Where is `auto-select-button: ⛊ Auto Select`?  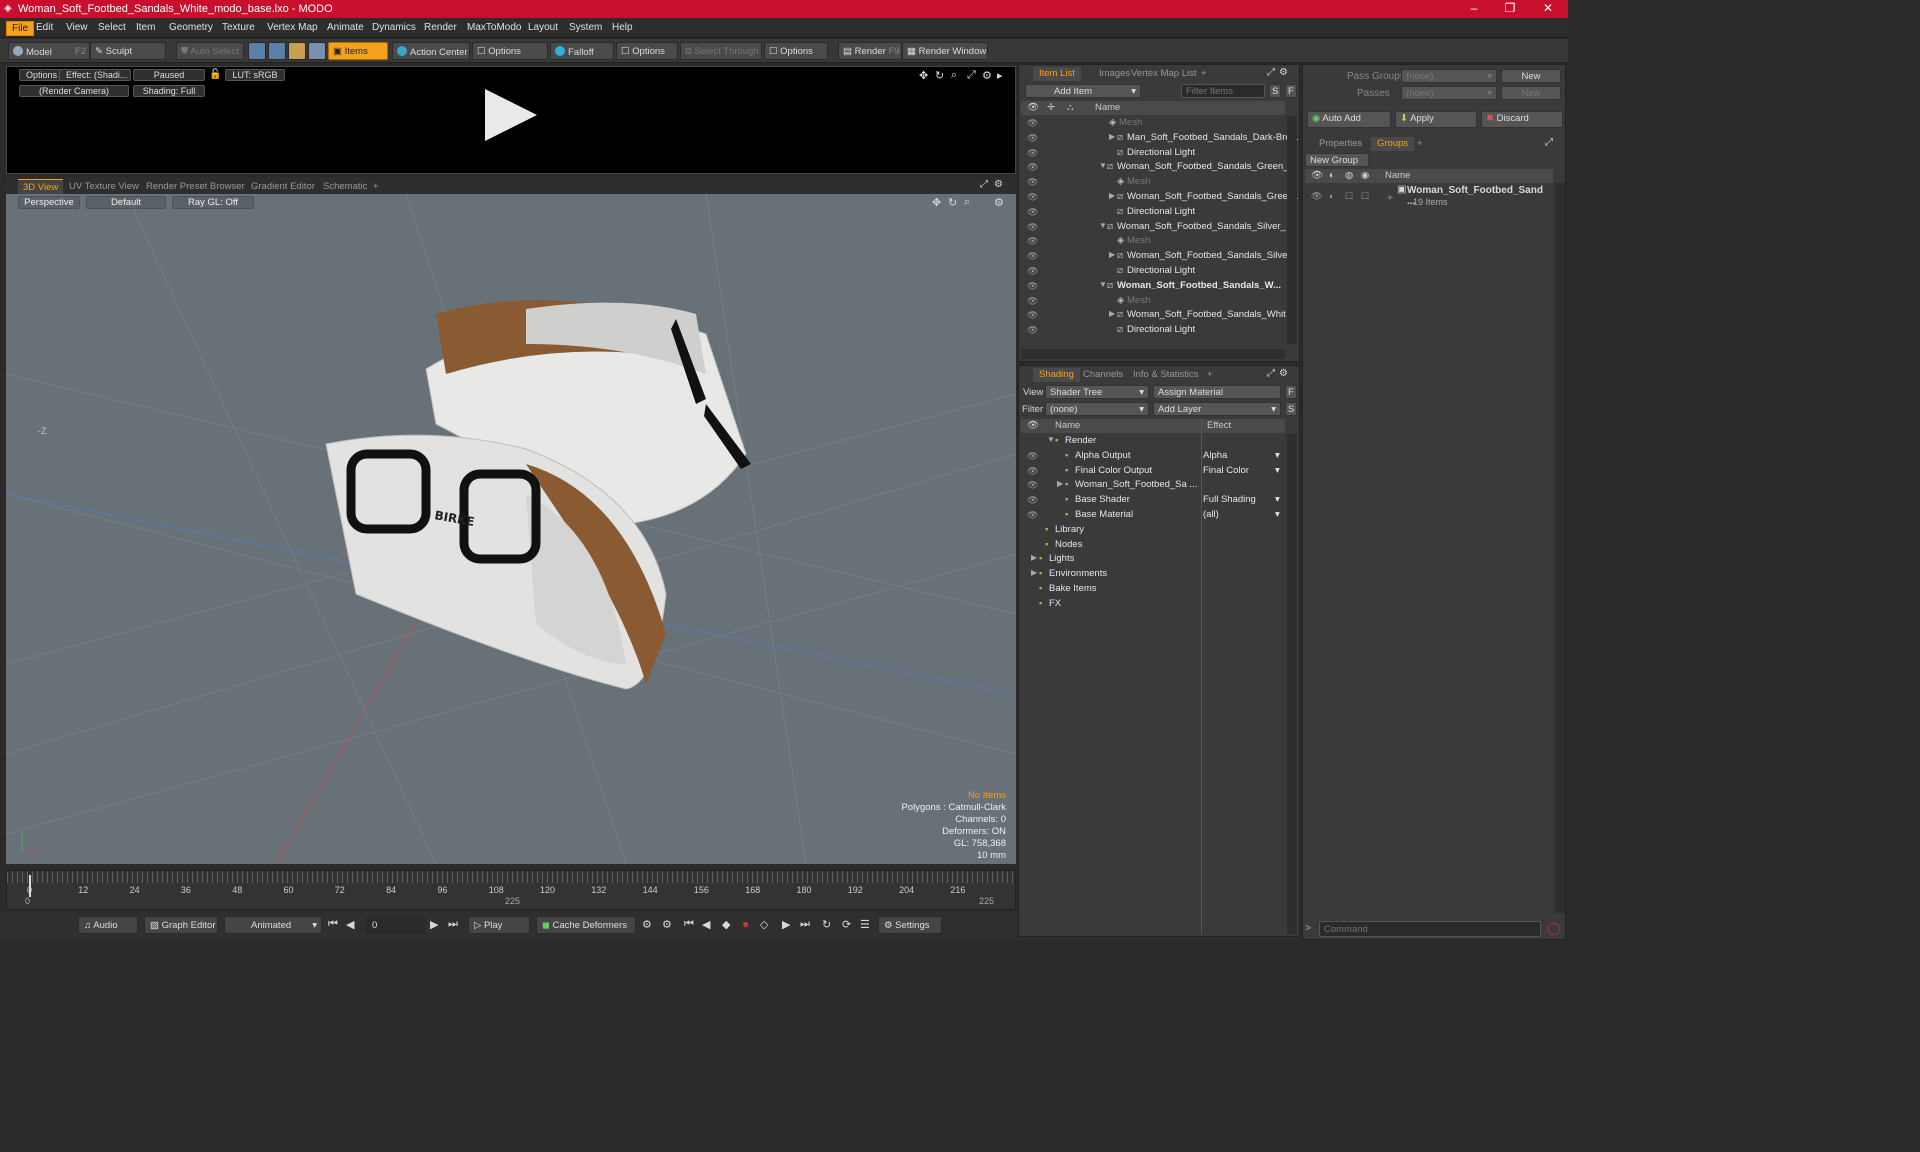
auto-select-button: ⛊ Auto Select is located at coordinates (210, 51).